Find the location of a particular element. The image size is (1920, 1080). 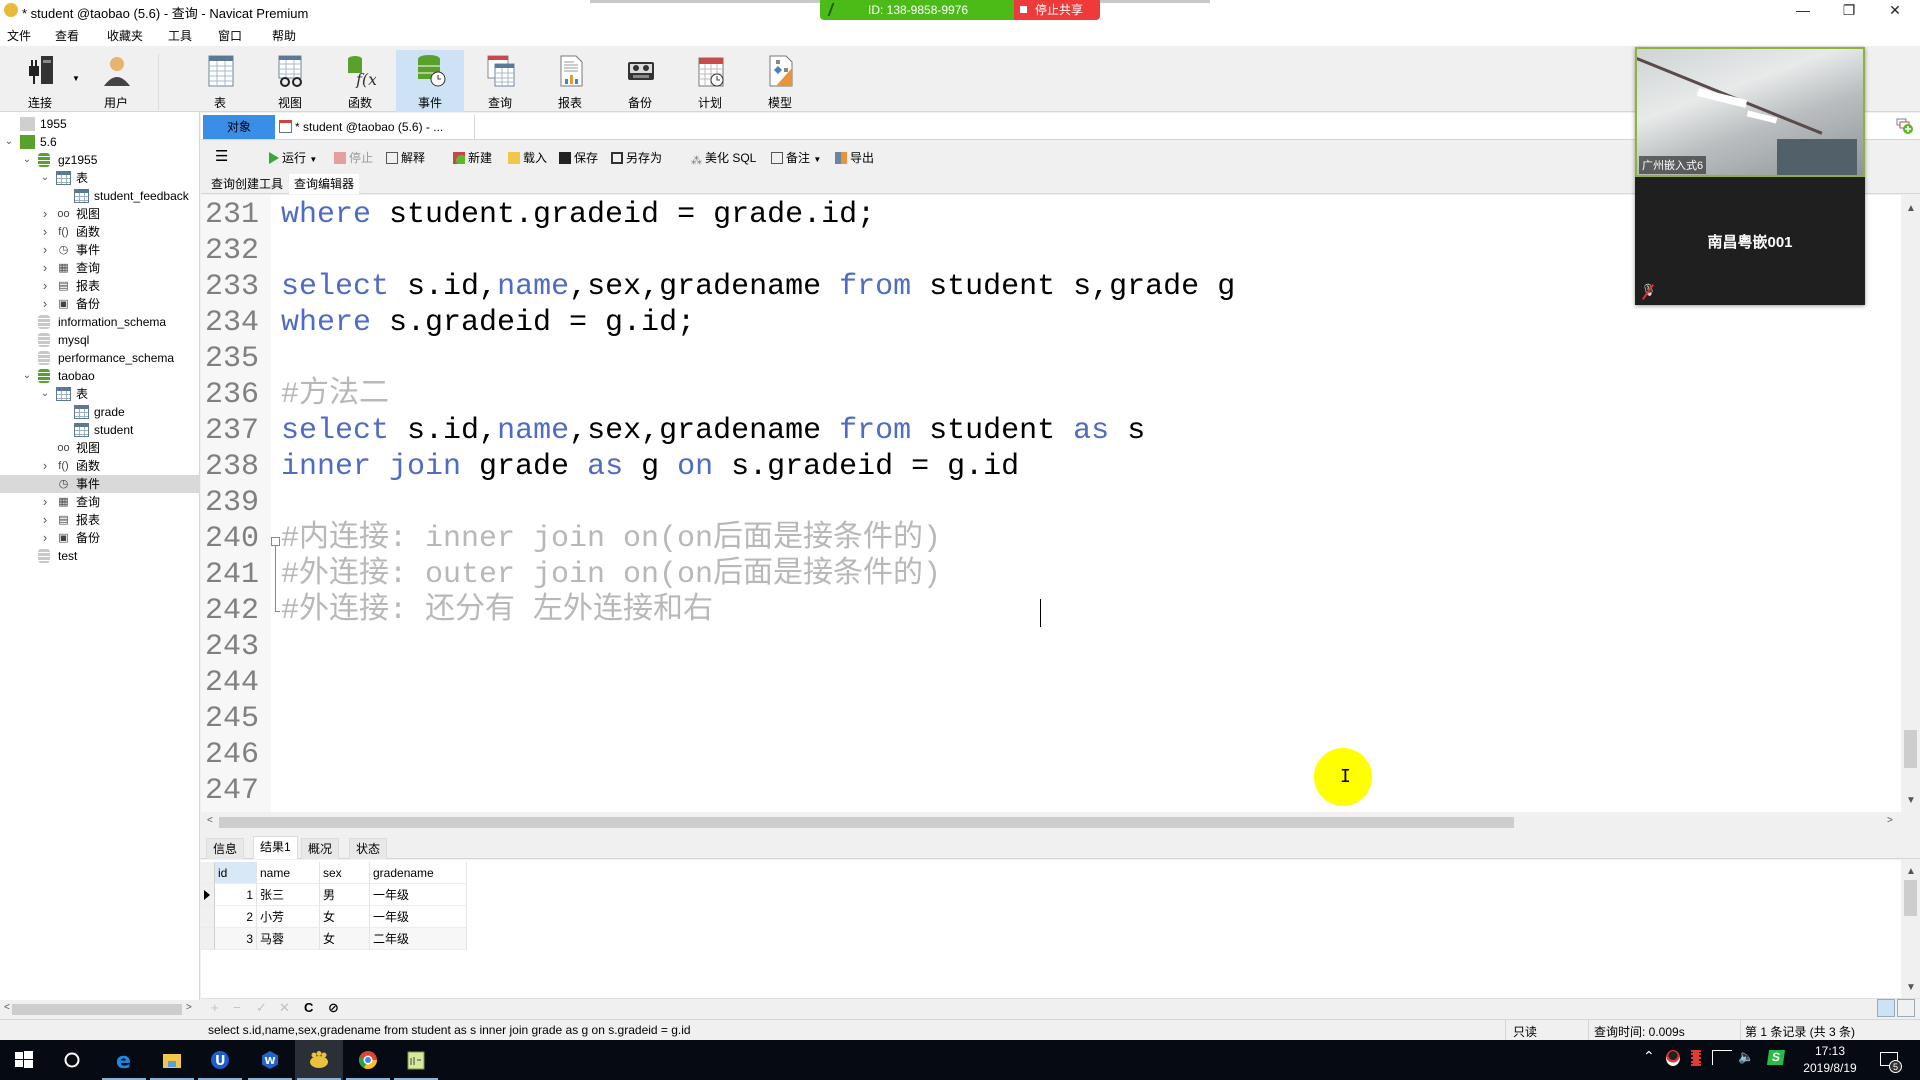

minimize-button: — is located at coordinates (1803, 11).